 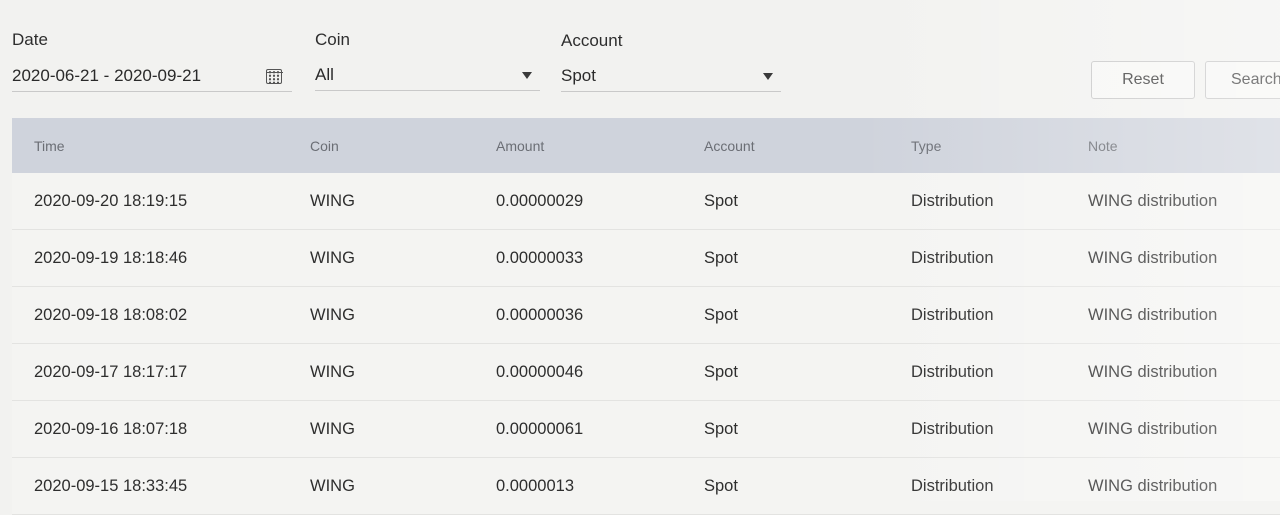 What do you see at coordinates (926, 146) in the screenshot?
I see `column-header-type: Type` at bounding box center [926, 146].